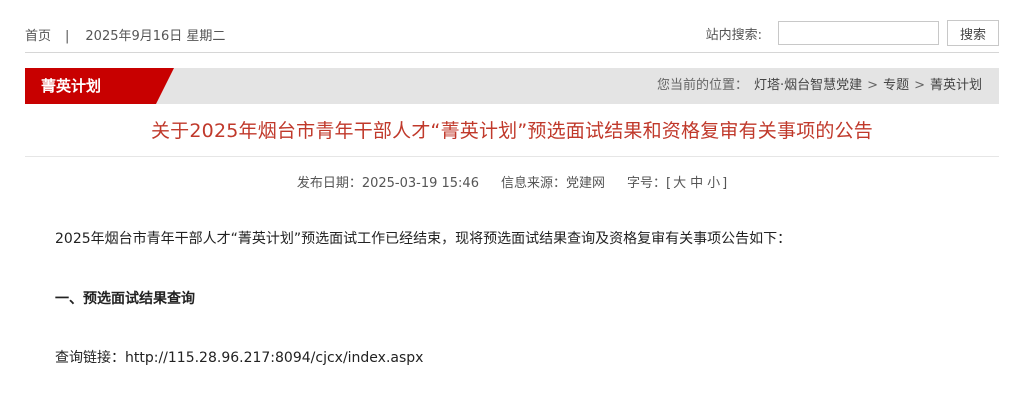  What do you see at coordinates (733, 35) in the screenshot?
I see `search-label: 站内搜索:` at bounding box center [733, 35].